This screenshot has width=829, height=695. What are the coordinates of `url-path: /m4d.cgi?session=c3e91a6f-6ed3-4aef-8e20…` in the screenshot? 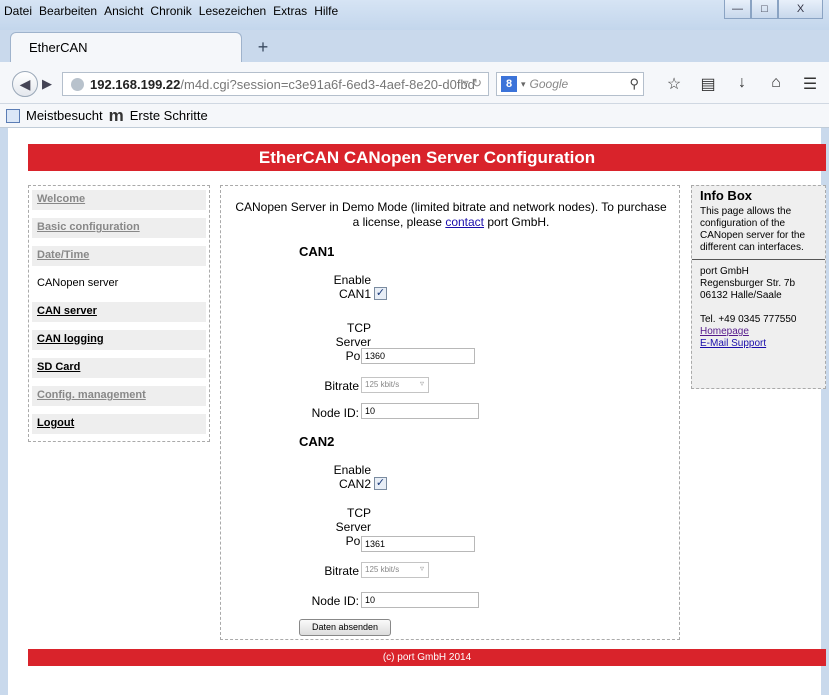 It's located at (327, 84).